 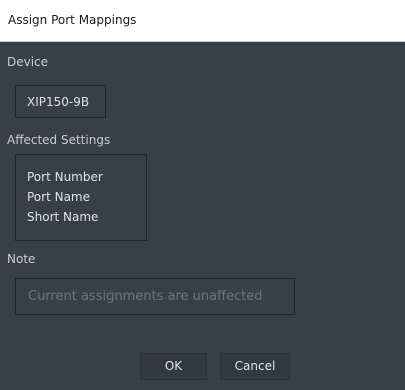 I want to click on list-item: Port Number, so click(x=65, y=177).